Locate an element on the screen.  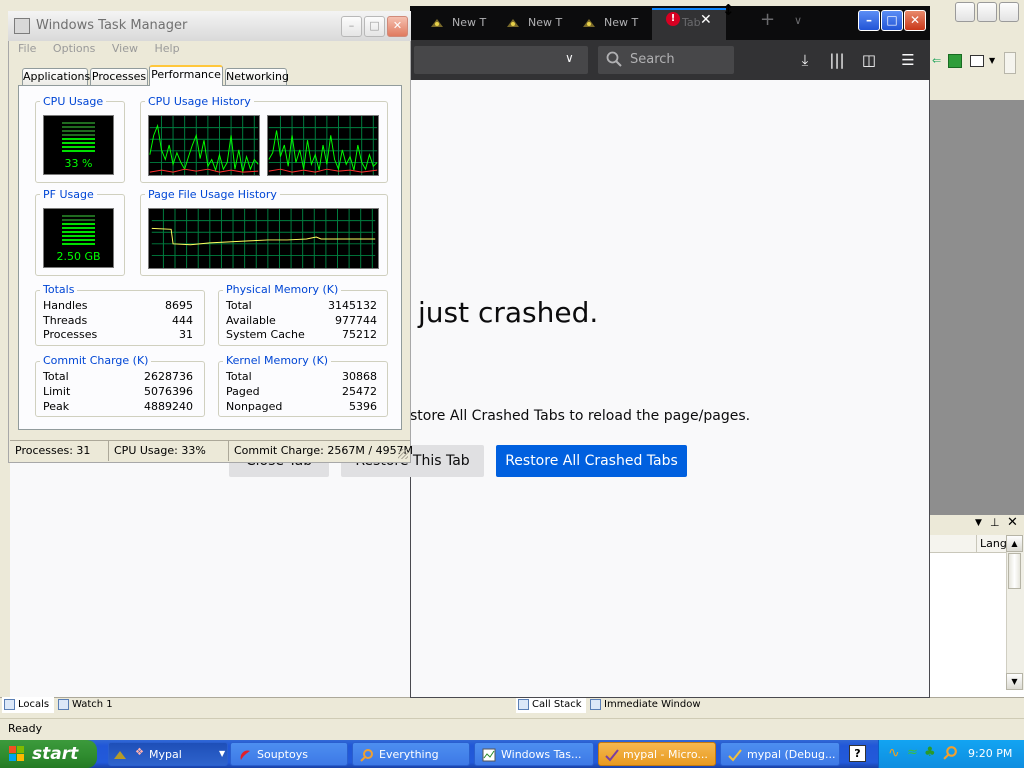
tab-close-icon: ✕ is located at coordinates (706, 20).